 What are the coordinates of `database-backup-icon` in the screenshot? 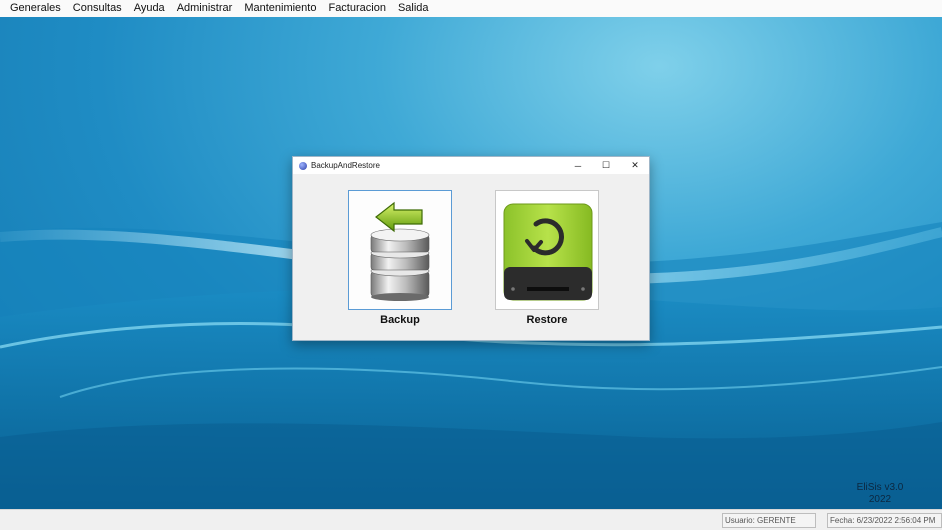 It's located at (400, 251).